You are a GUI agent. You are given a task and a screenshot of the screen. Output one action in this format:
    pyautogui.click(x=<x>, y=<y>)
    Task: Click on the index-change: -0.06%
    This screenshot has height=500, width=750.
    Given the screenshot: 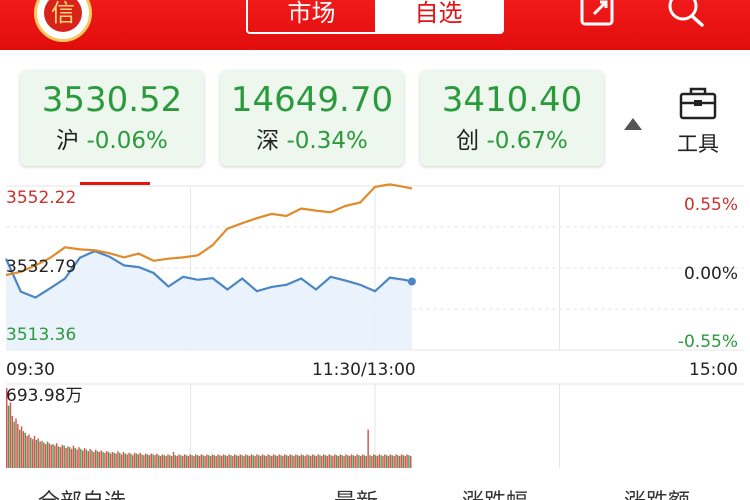 What is the action you would take?
    pyautogui.click(x=127, y=141)
    